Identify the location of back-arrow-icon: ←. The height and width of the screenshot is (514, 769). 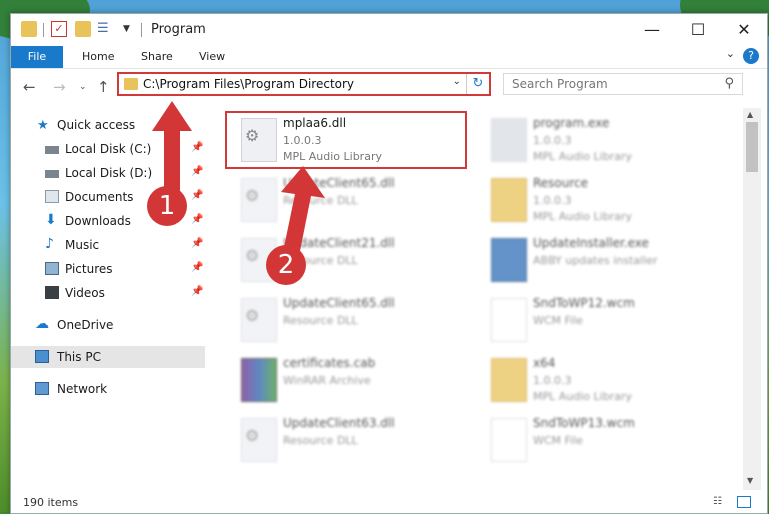
(29, 87).